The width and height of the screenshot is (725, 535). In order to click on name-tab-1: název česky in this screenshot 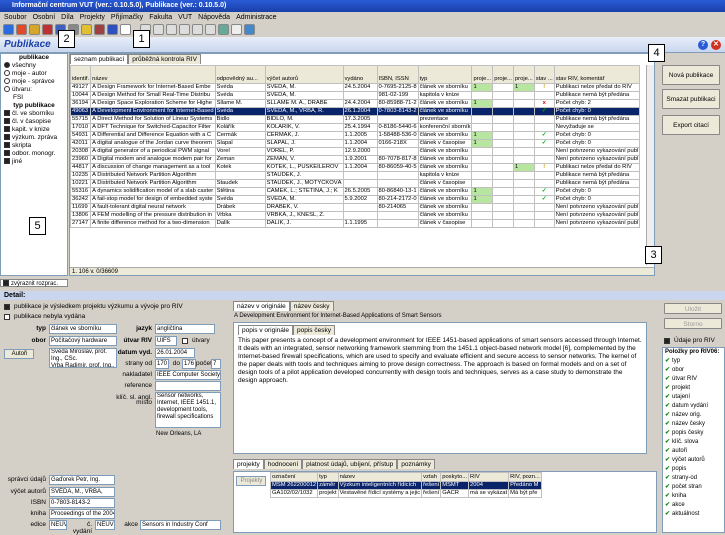, I will do `click(311, 306)`.